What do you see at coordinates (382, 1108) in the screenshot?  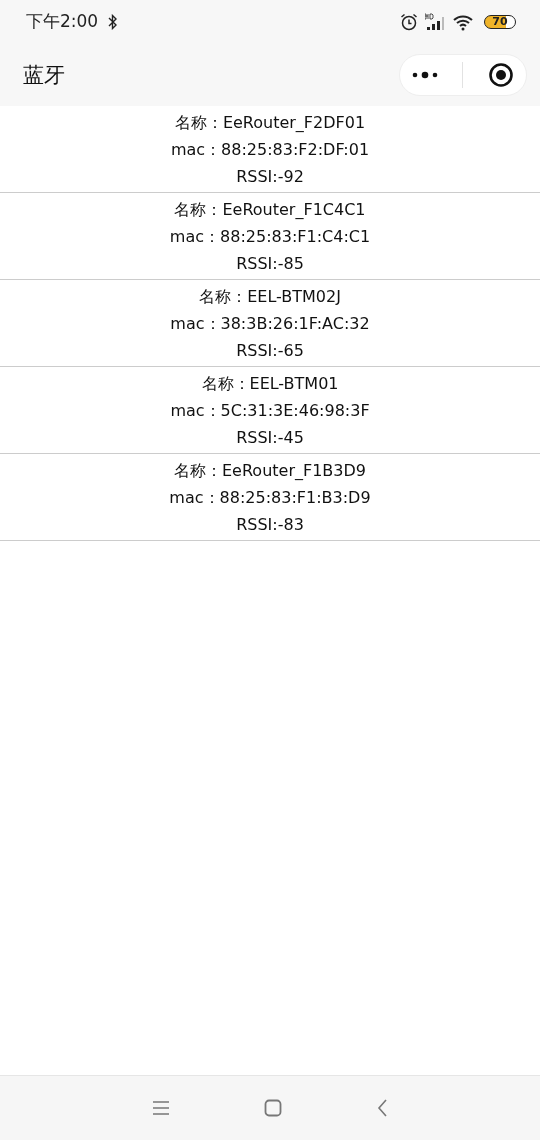 I see `back-icon` at bounding box center [382, 1108].